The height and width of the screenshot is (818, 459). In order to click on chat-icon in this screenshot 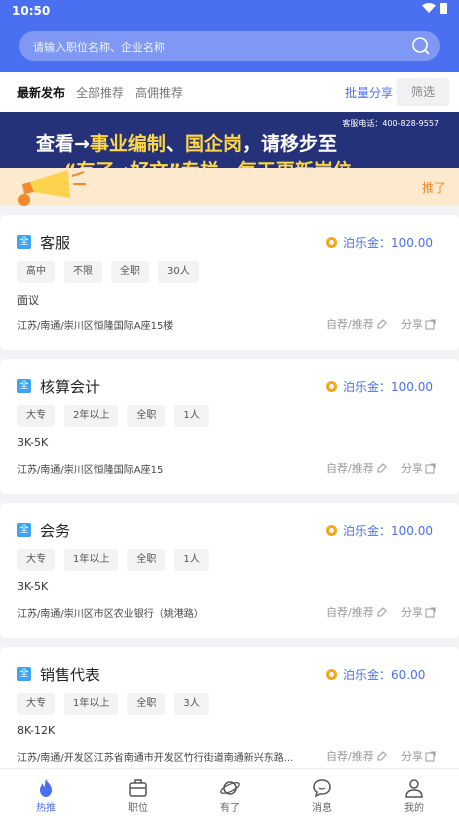, I will do `click(322, 788)`.